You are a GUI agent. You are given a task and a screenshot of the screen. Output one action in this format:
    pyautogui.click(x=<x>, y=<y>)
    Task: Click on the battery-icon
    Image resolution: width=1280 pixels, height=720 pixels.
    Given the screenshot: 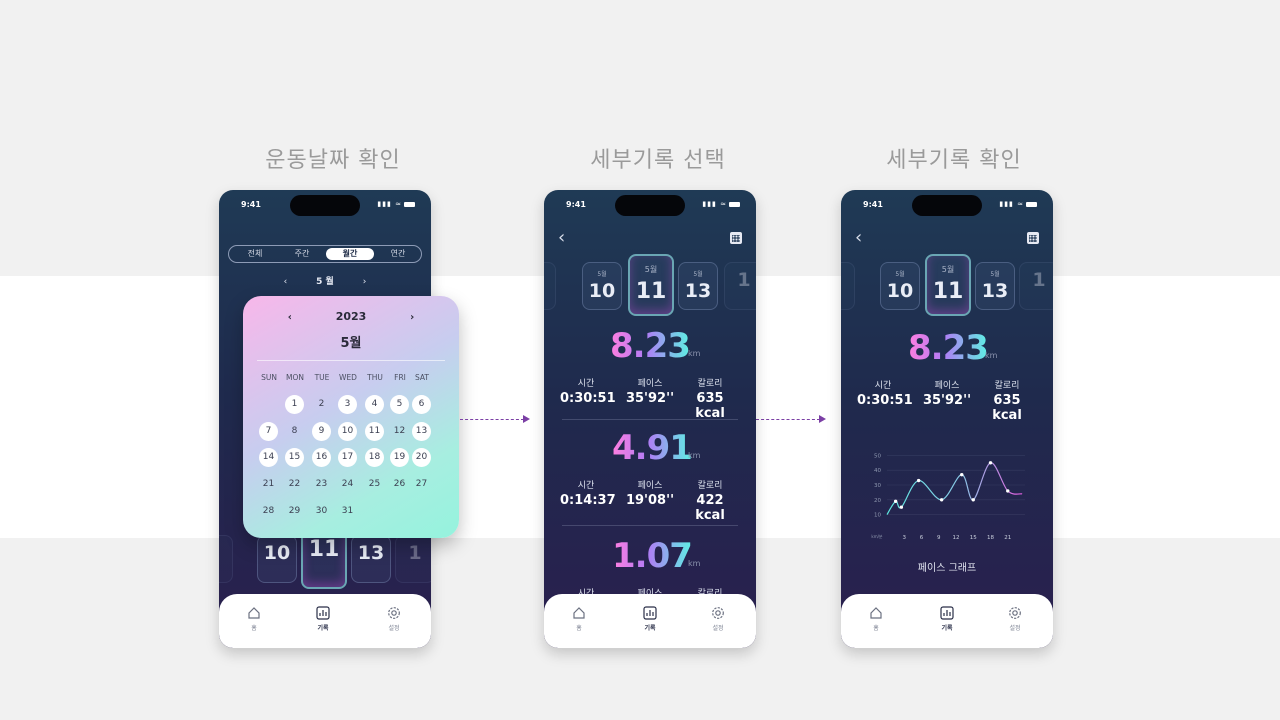 What is the action you would take?
    pyautogui.click(x=1031, y=204)
    